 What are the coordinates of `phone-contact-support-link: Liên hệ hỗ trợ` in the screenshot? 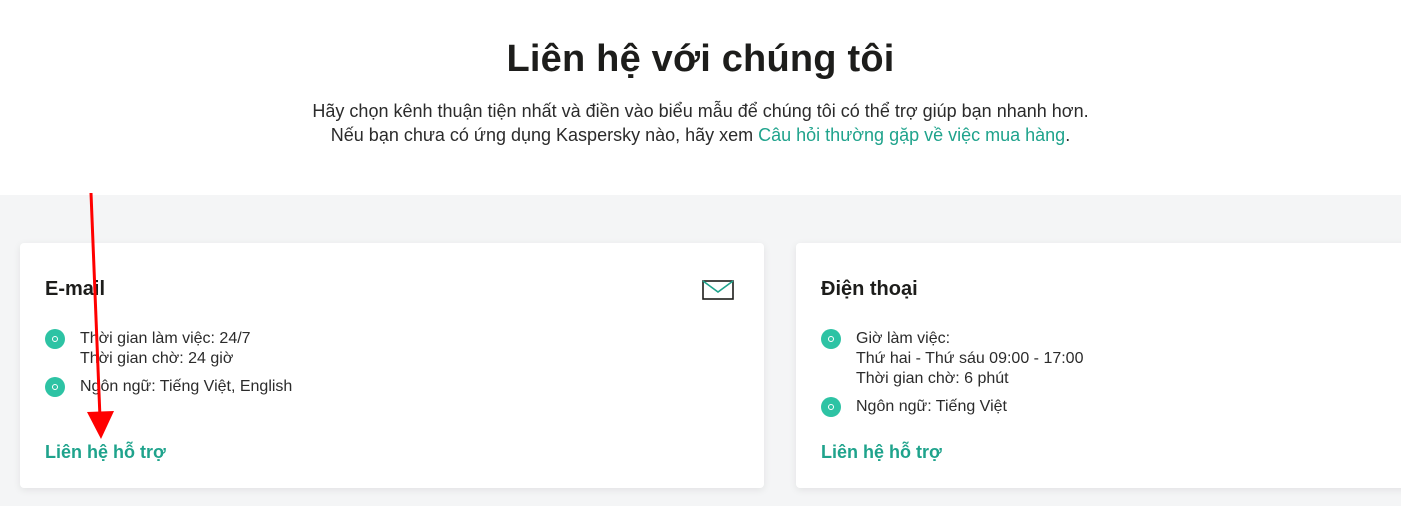 It's located at (881, 452).